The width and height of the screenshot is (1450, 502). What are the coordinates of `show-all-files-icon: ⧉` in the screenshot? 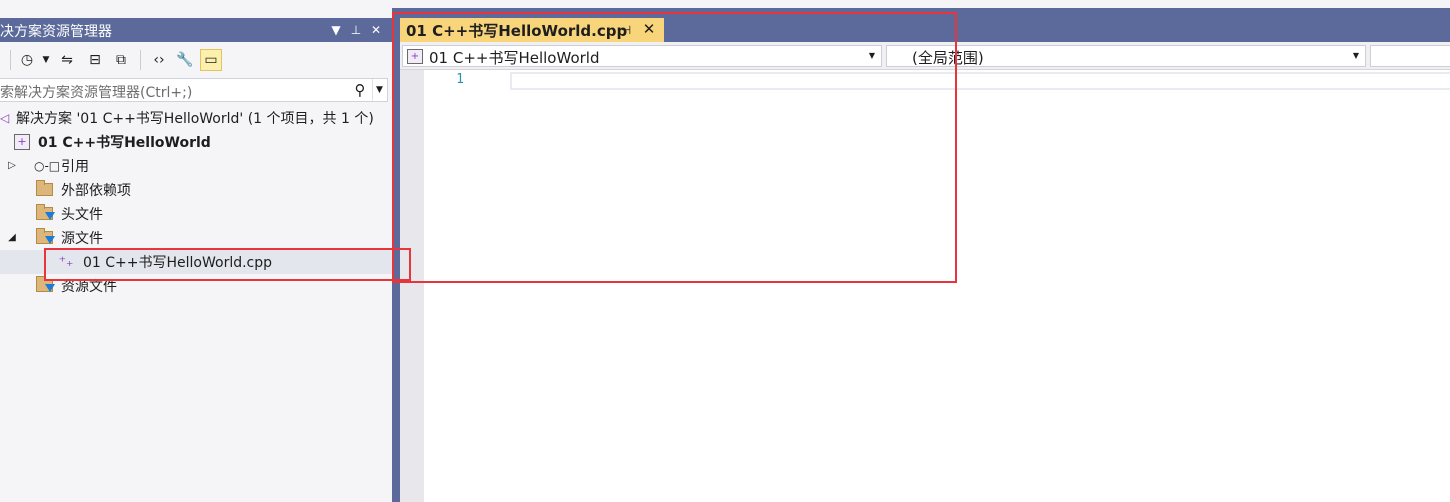 It's located at (121, 60).